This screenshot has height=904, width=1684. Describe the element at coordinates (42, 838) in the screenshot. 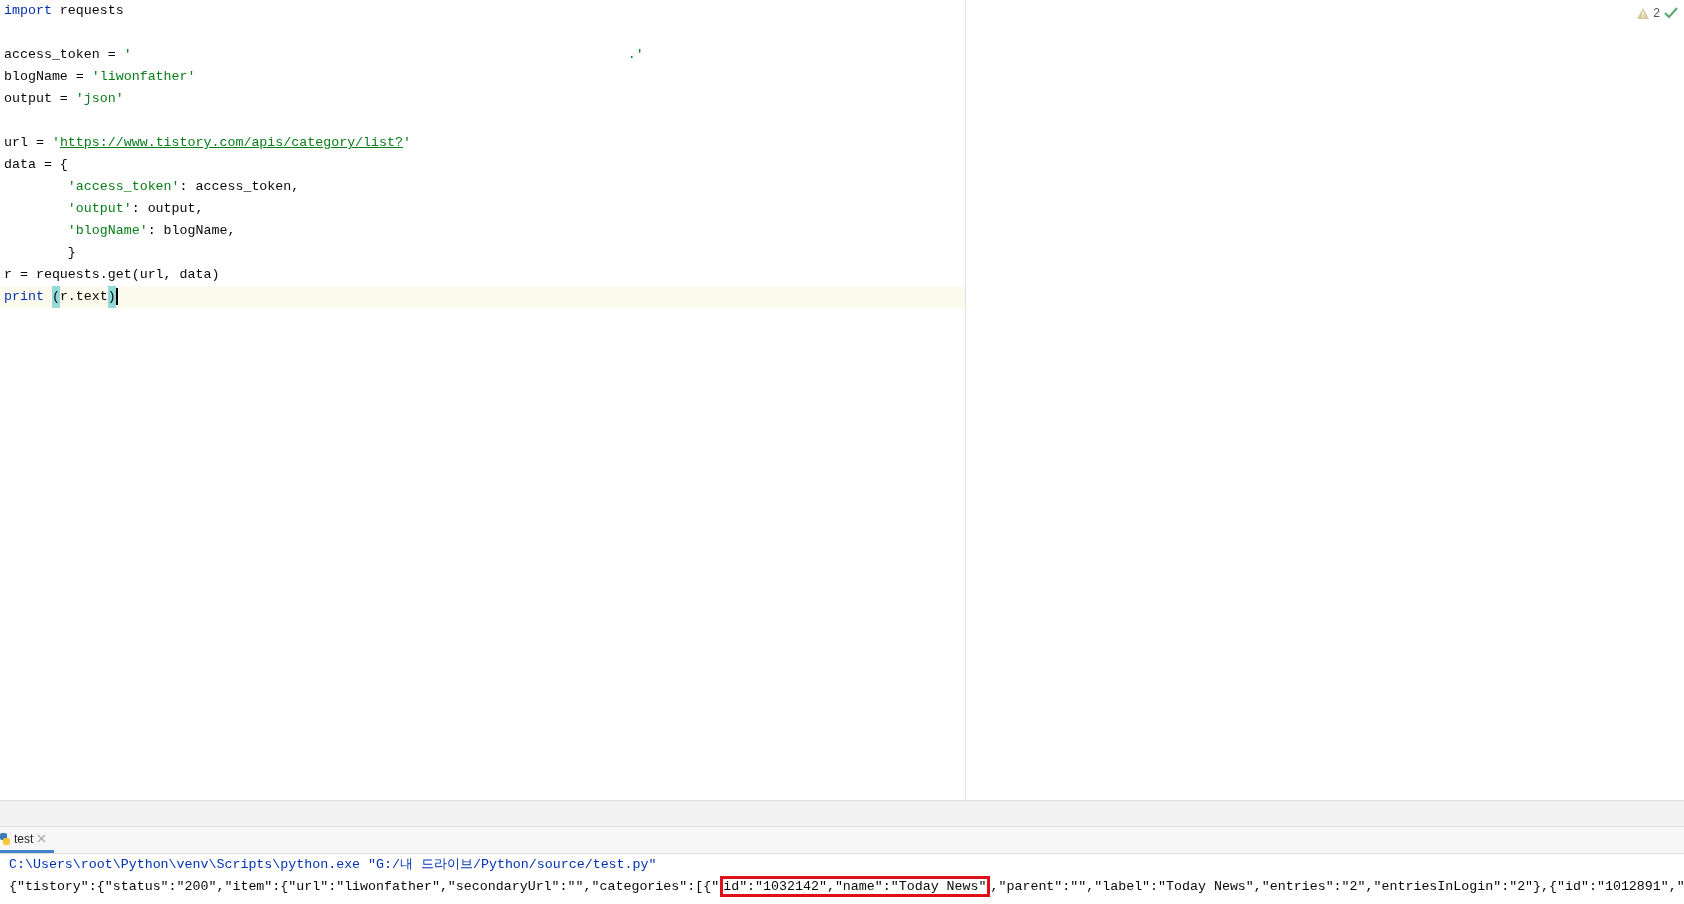

I see `close-icon` at that location.